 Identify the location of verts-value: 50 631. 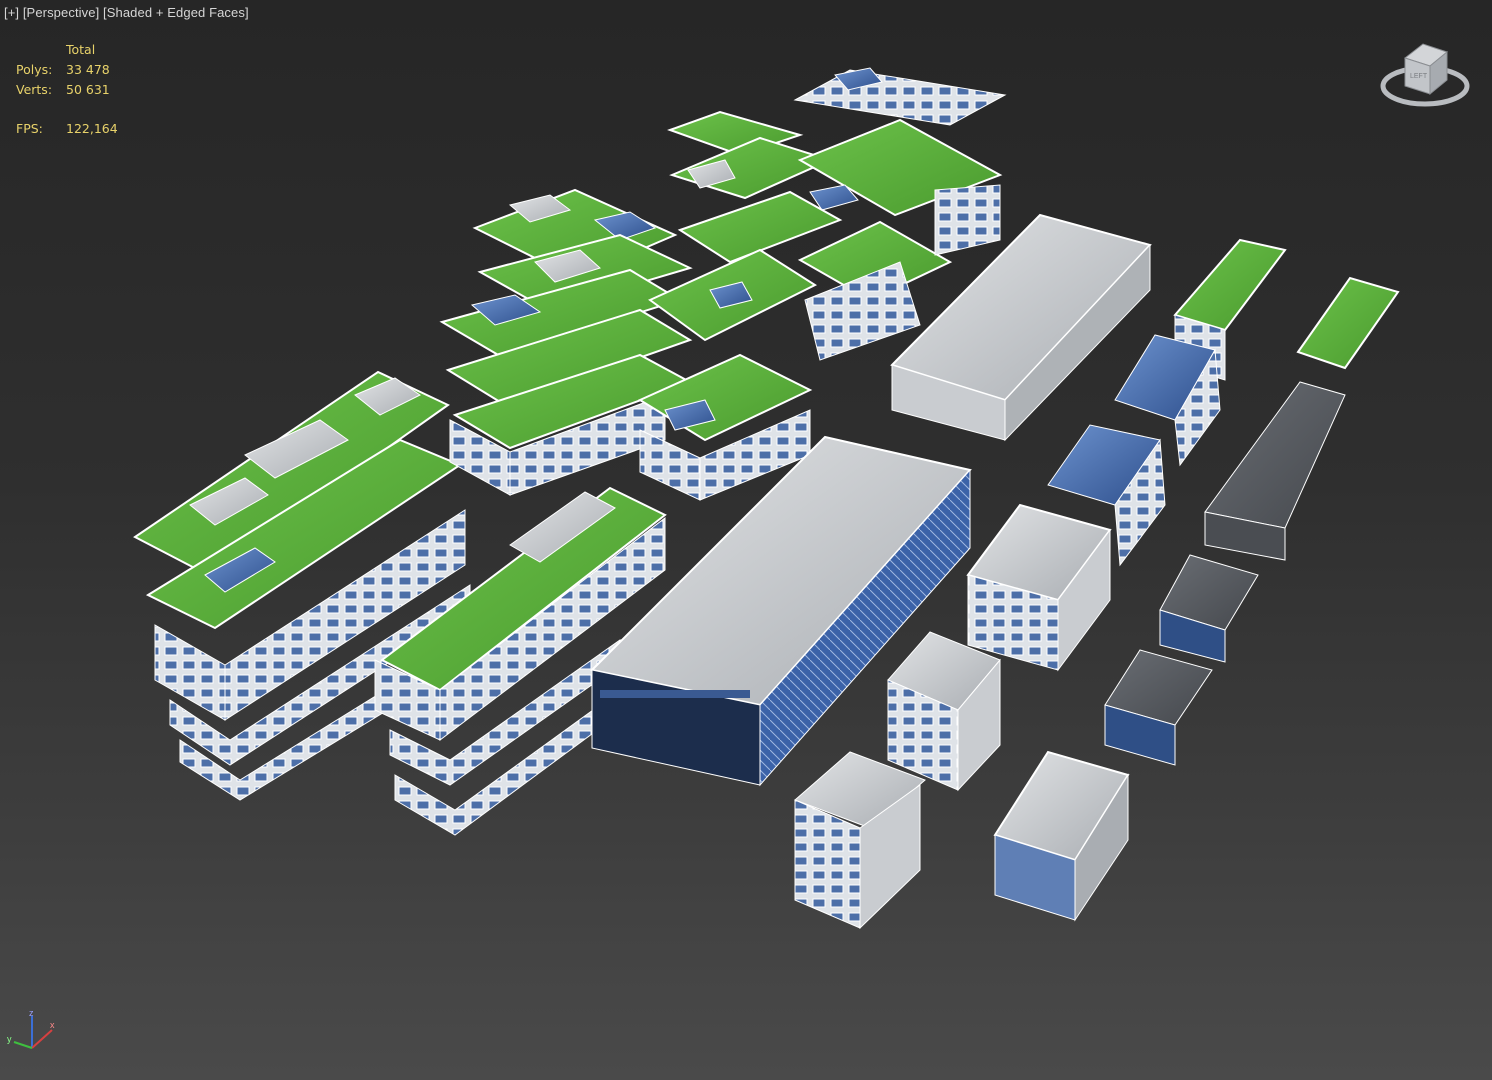
(88, 89).